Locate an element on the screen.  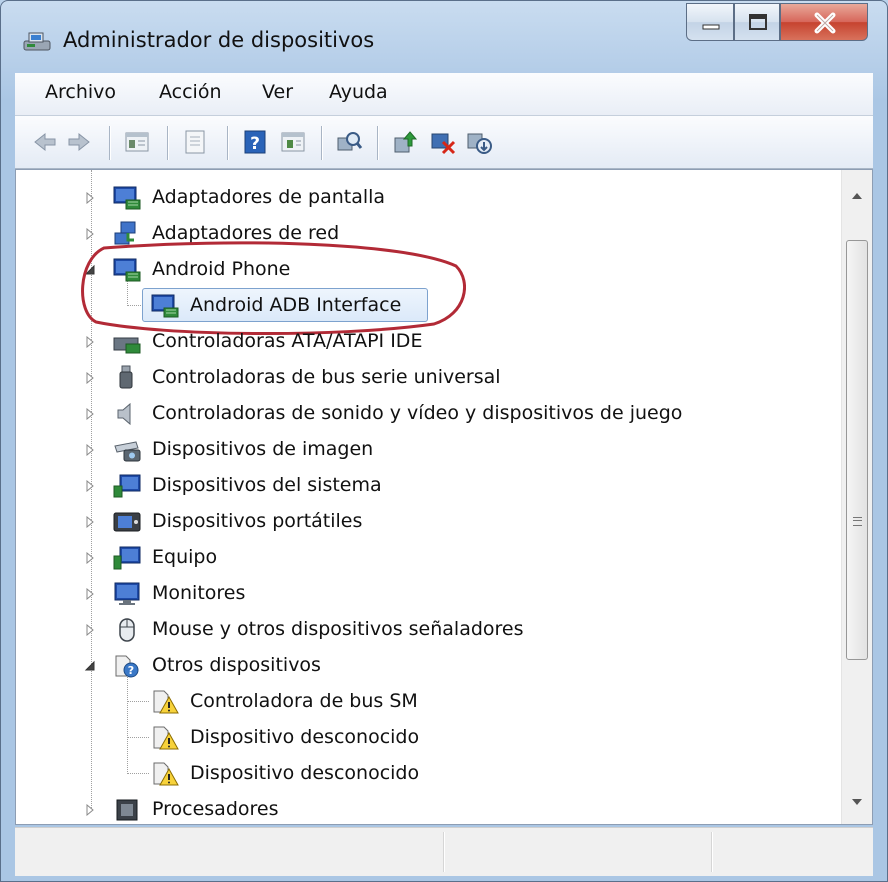
minimize-icon is located at coordinates (711, 27).